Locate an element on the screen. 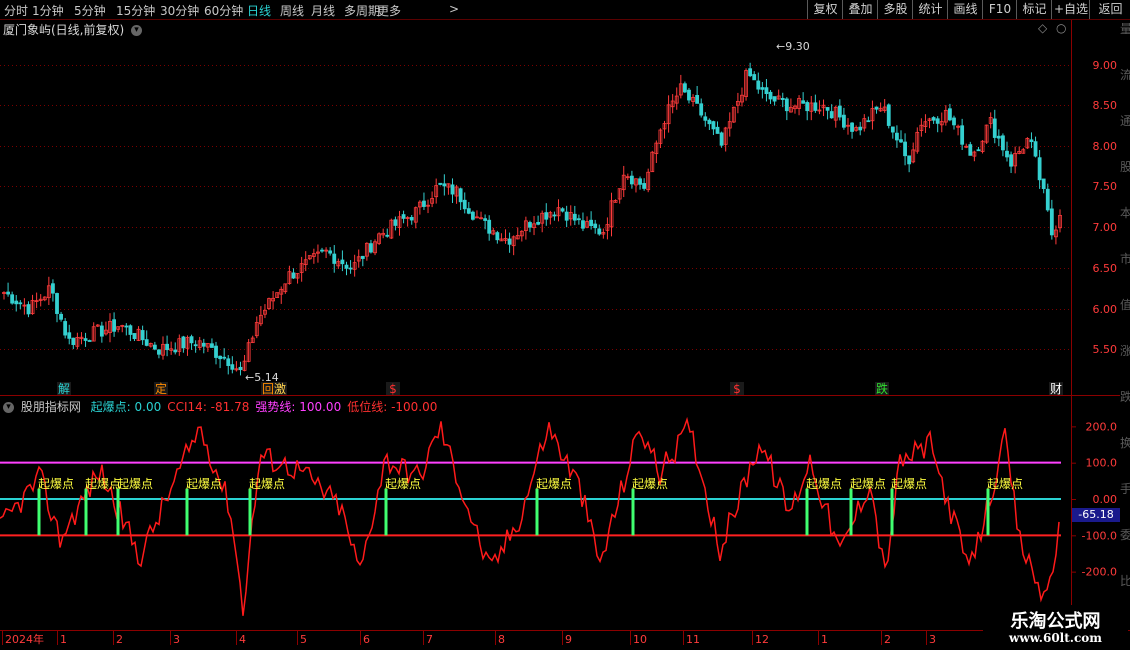 This screenshot has width=1130, height=650. period-tab: 5分钟 is located at coordinates (90, 10).